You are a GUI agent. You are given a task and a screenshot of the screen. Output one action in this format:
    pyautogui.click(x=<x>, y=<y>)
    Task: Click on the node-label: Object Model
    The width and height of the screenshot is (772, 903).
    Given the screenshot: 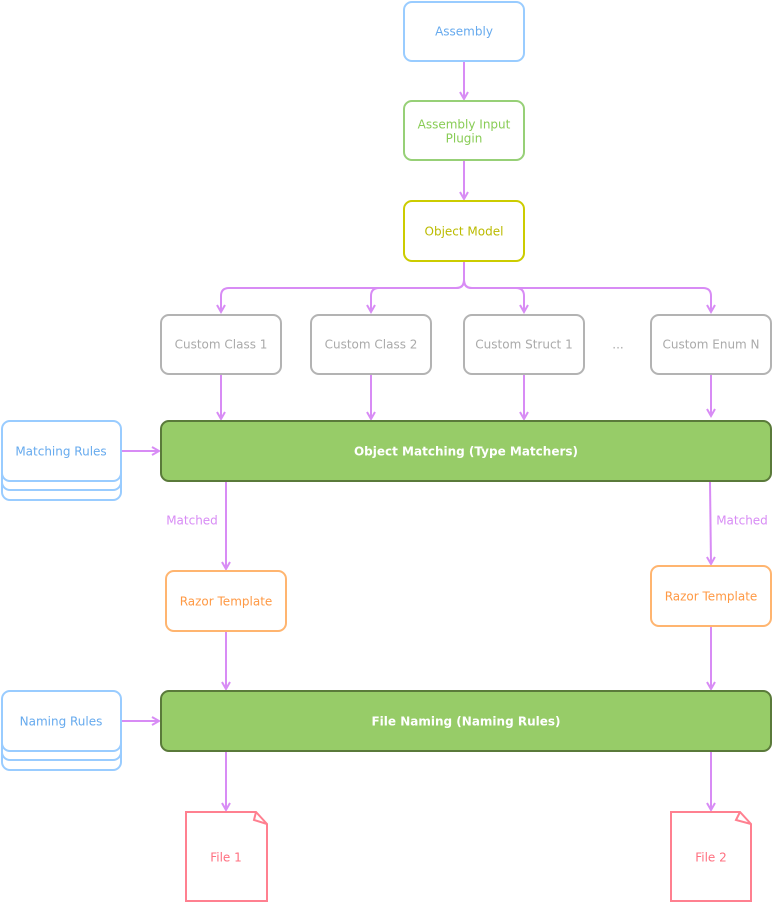 What is the action you would take?
    pyautogui.click(x=464, y=232)
    